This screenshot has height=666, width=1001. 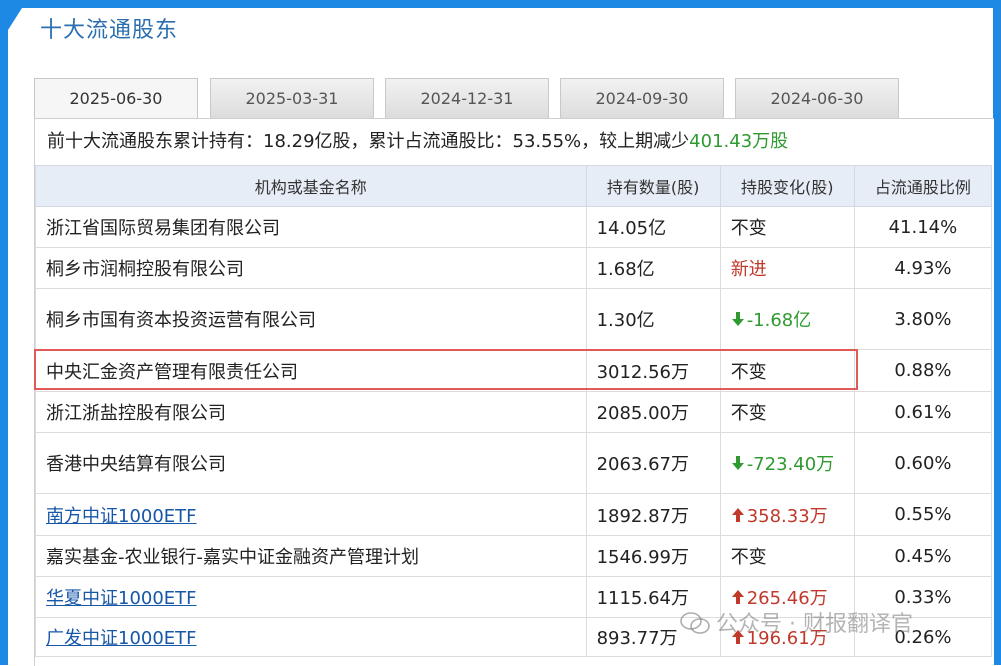 What do you see at coordinates (181, 320) in the screenshot?
I see `holder-name: 桐乡市国有资本投资运营有限公司` at bounding box center [181, 320].